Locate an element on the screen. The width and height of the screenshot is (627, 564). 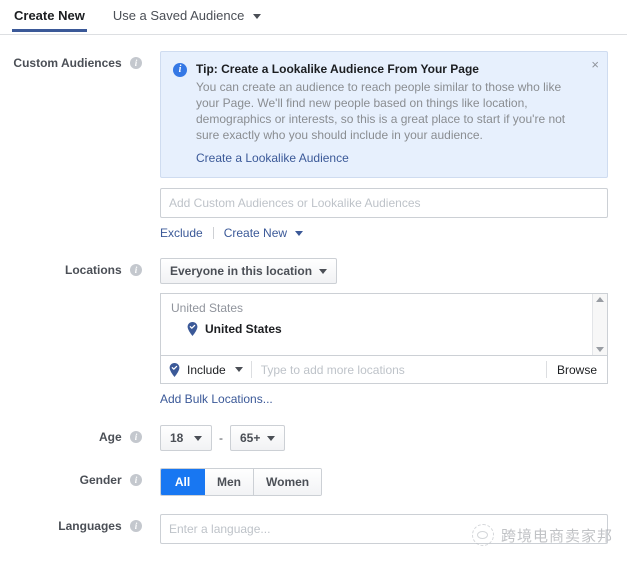
tab-use-saved-audience-label: Use a Saved Audience is located at coordinates (178, 15).